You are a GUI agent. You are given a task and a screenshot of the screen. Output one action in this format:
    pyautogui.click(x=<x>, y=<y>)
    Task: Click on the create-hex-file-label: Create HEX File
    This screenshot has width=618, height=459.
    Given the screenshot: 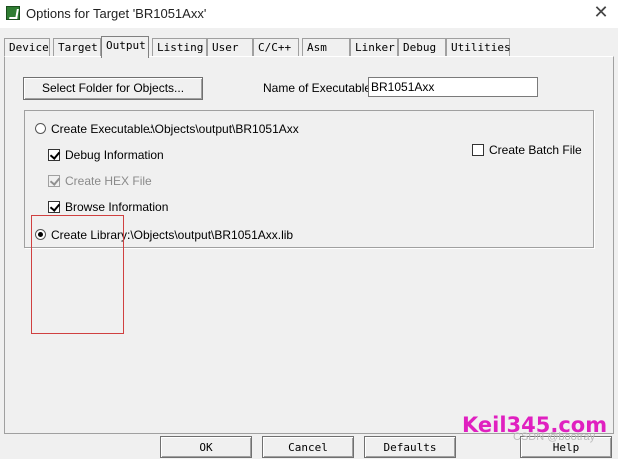 What is the action you would take?
    pyautogui.click(x=108, y=181)
    